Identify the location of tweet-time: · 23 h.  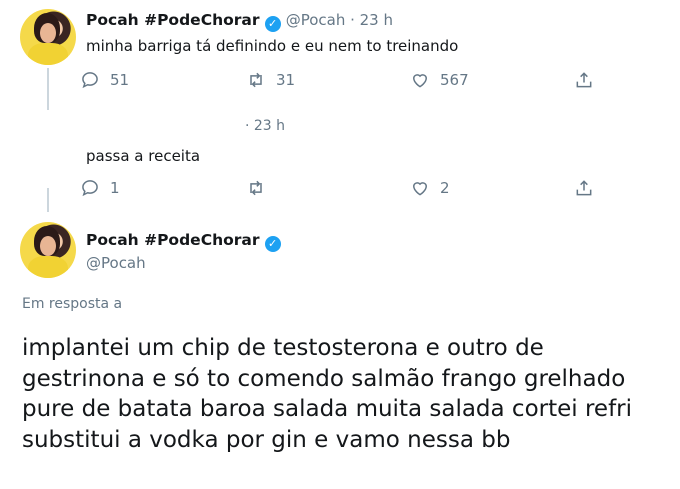
(265, 126).